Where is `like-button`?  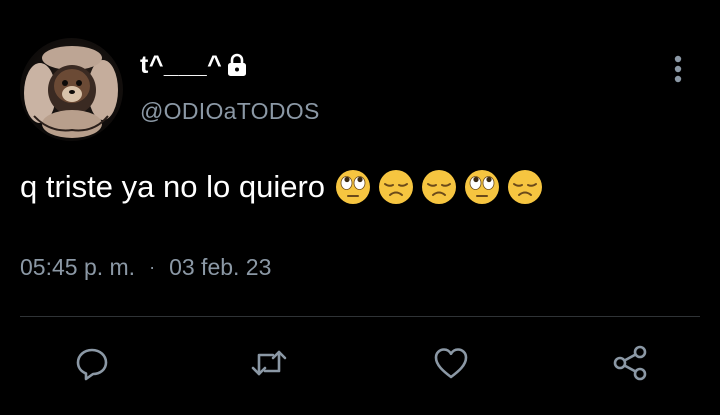
like-button is located at coordinates (451, 363).